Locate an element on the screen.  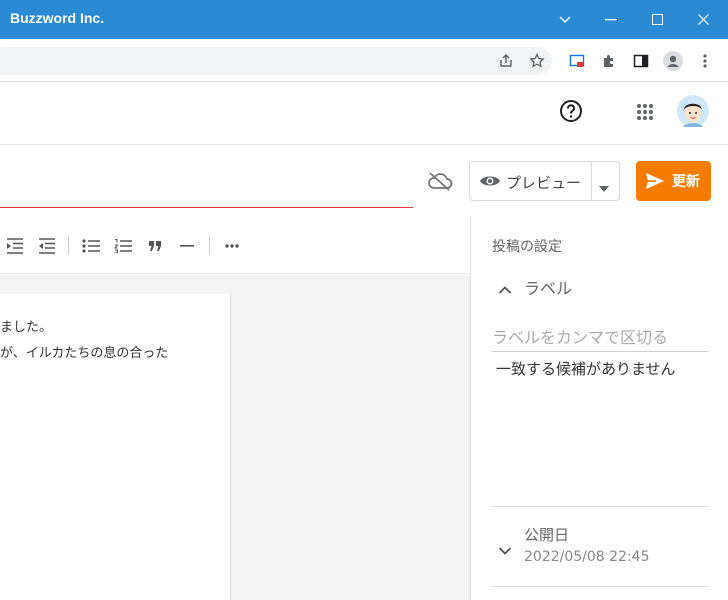
bookmark-star-icon is located at coordinates (537, 61).